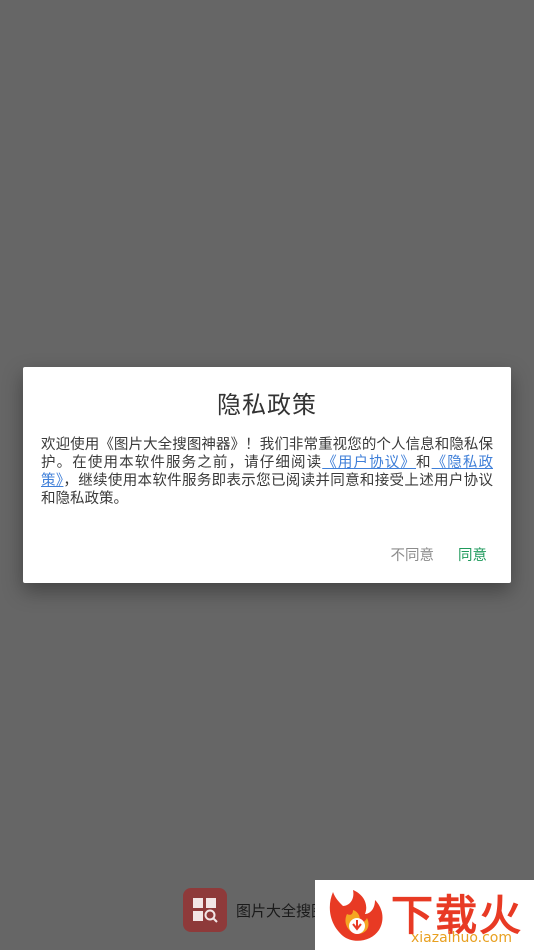  Describe the element at coordinates (461, 938) in the screenshot. I see `watermark-site: xiazaihuo.com` at that location.